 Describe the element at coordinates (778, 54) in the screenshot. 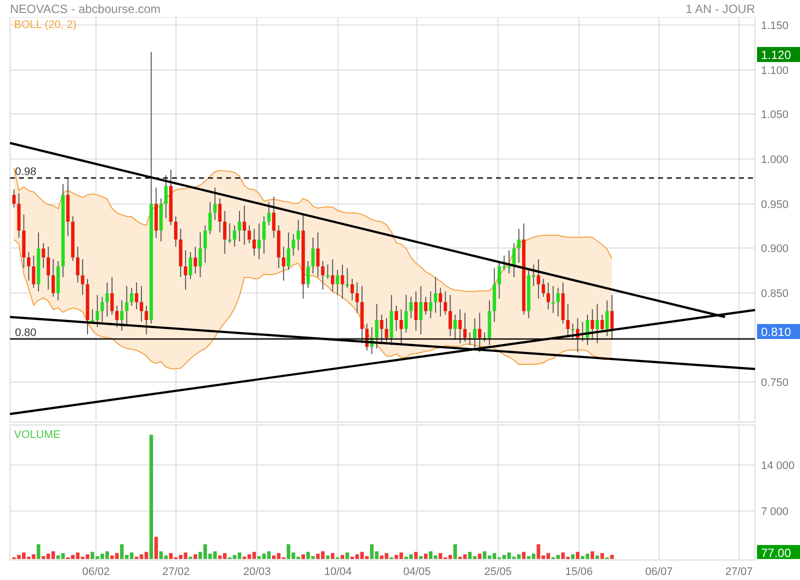

I see `price-badge: 1.120` at that location.